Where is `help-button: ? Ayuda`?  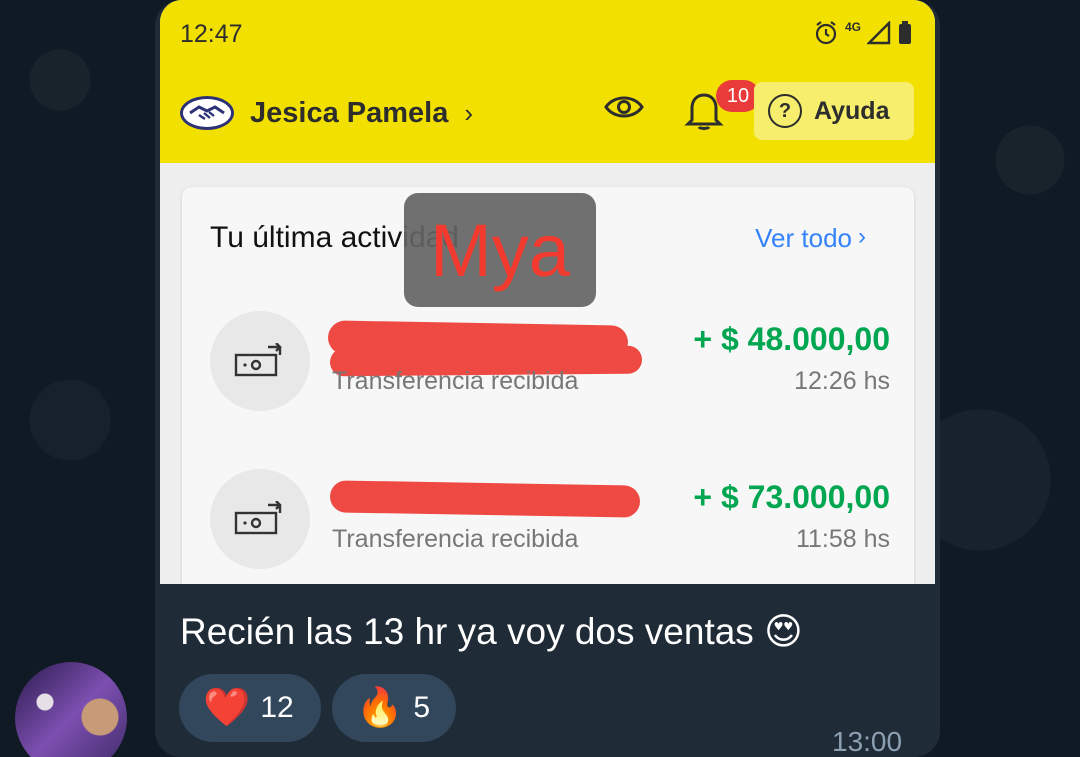 help-button: ? Ayuda is located at coordinates (834, 111).